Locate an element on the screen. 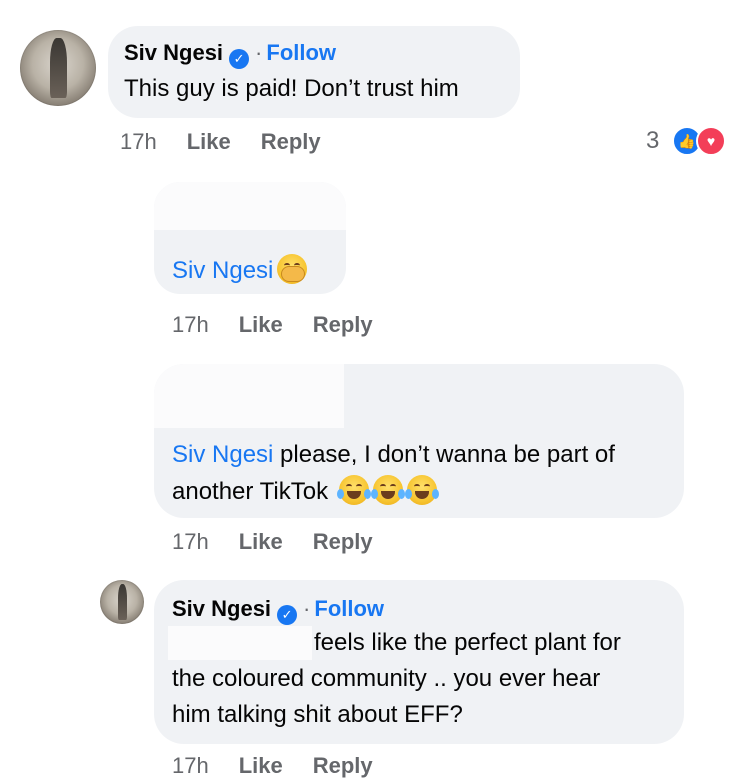  comment-text: him talking shit about EFF? is located at coordinates (317, 714).